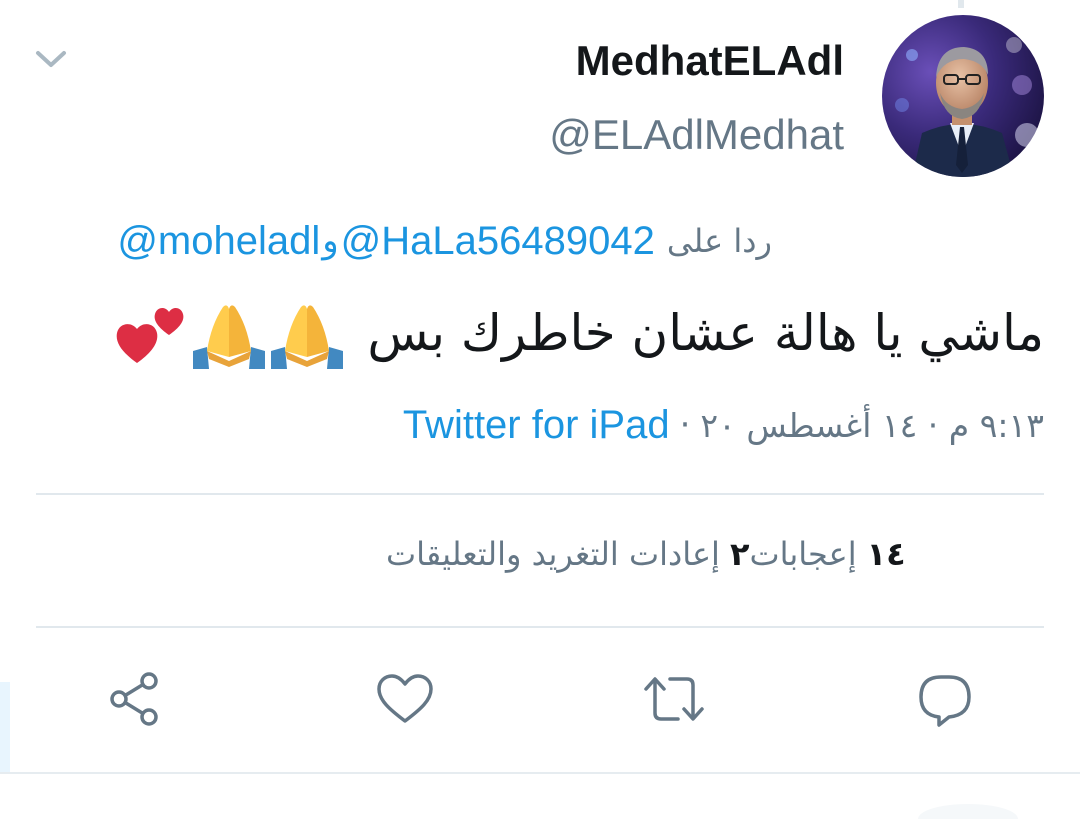 The height and width of the screenshot is (819, 1080). What do you see at coordinates (695, 425) in the screenshot?
I see `tweet-meta: Twitter for iPad · ٩:١٣ م · ١٤ أغسطس ٢٠` at bounding box center [695, 425].